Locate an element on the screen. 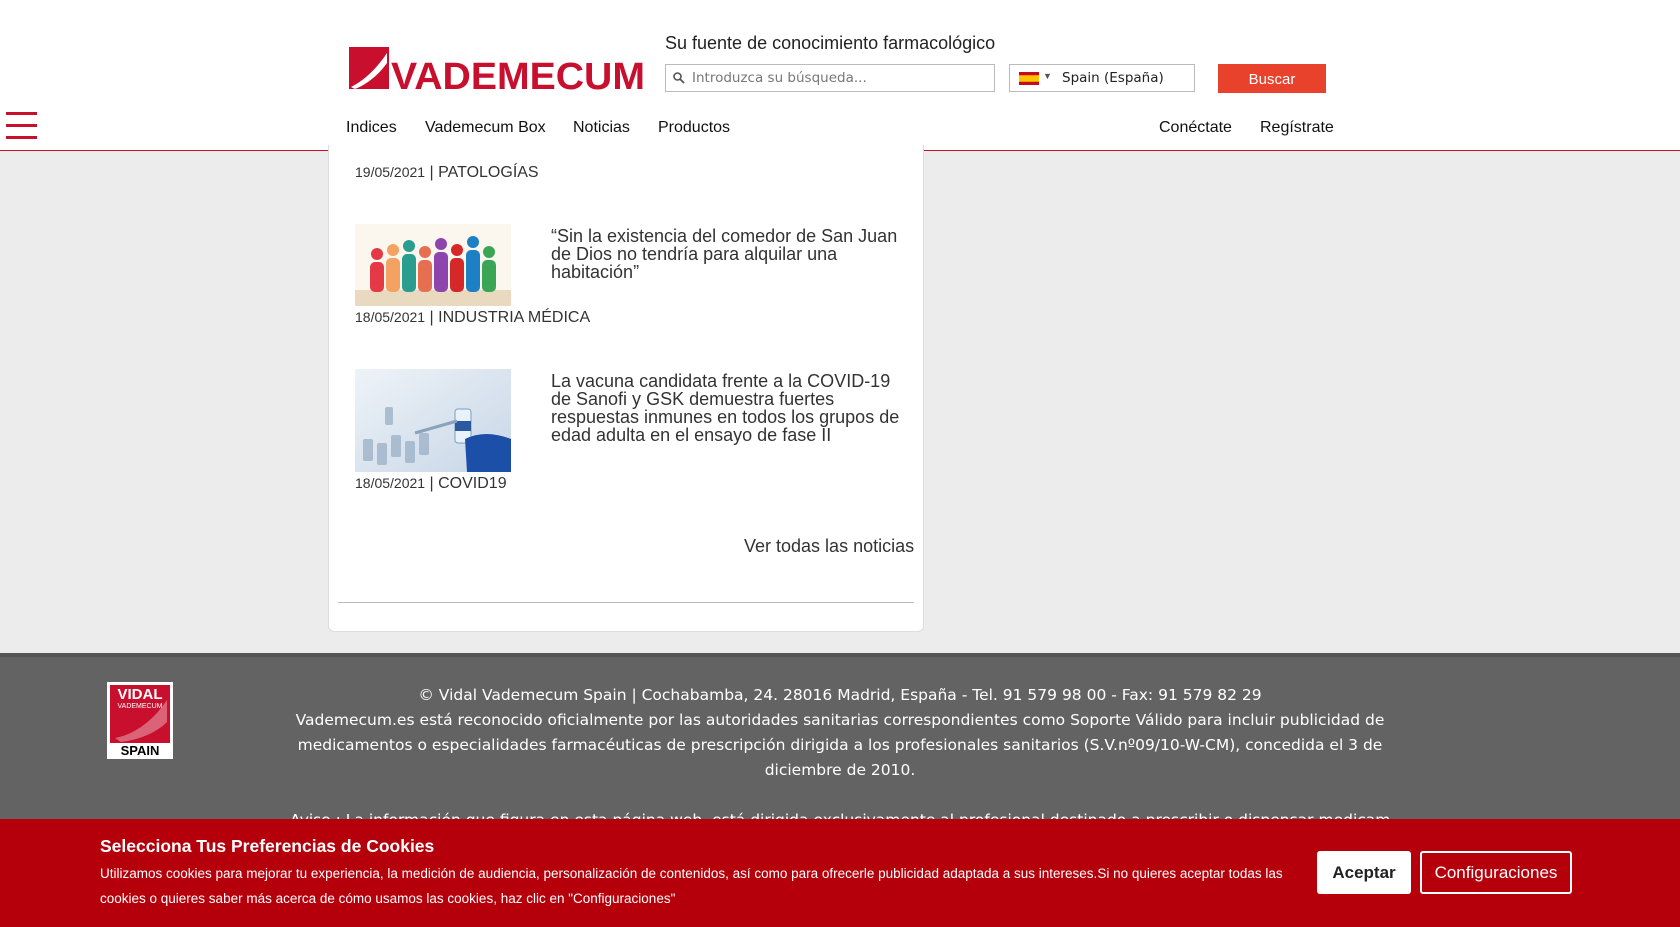  divider is located at coordinates (626, 602).